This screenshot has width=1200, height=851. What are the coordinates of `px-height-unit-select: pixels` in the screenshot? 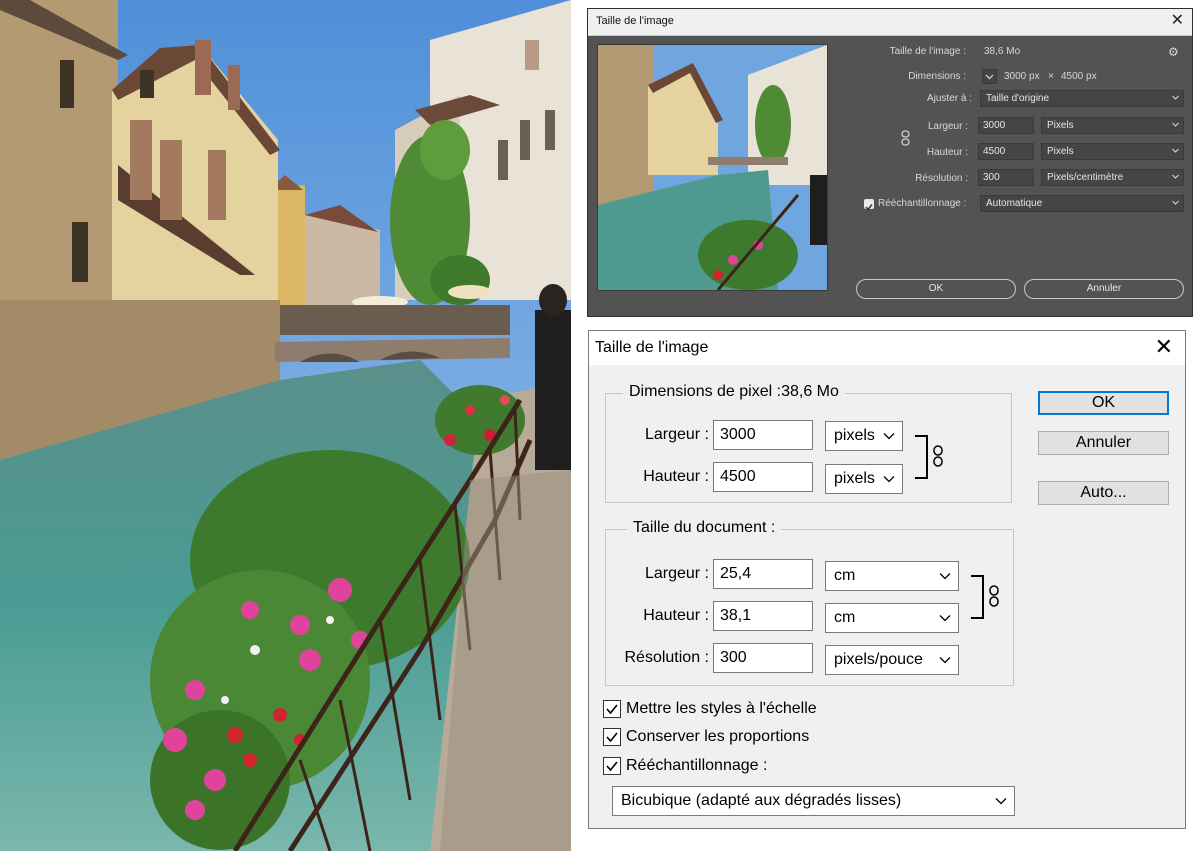 It's located at (864, 479).